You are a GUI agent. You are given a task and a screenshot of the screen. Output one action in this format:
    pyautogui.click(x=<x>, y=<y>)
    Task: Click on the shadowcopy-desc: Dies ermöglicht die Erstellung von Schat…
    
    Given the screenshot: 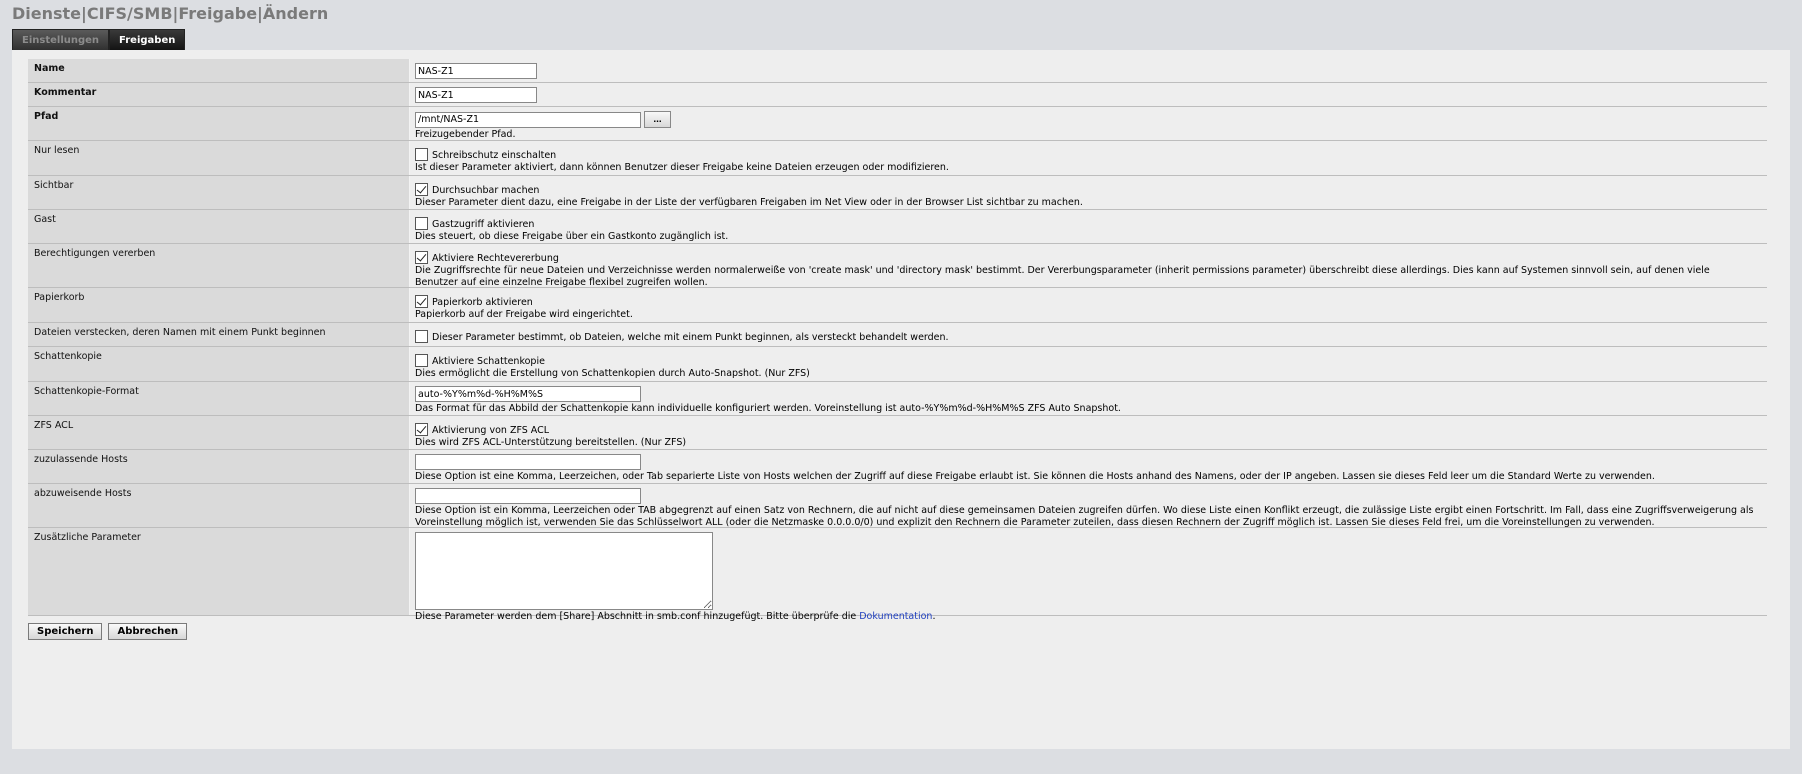 What is the action you would take?
    pyautogui.click(x=612, y=373)
    